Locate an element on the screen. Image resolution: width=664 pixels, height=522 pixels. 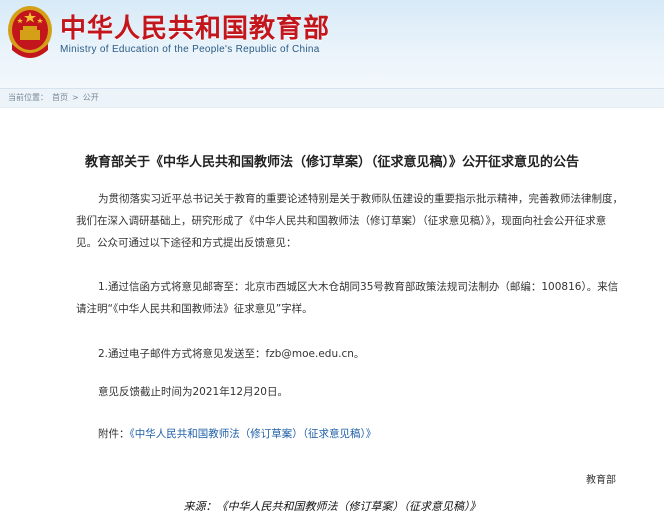
article-signature: 教育部 is located at coordinates (601, 480).